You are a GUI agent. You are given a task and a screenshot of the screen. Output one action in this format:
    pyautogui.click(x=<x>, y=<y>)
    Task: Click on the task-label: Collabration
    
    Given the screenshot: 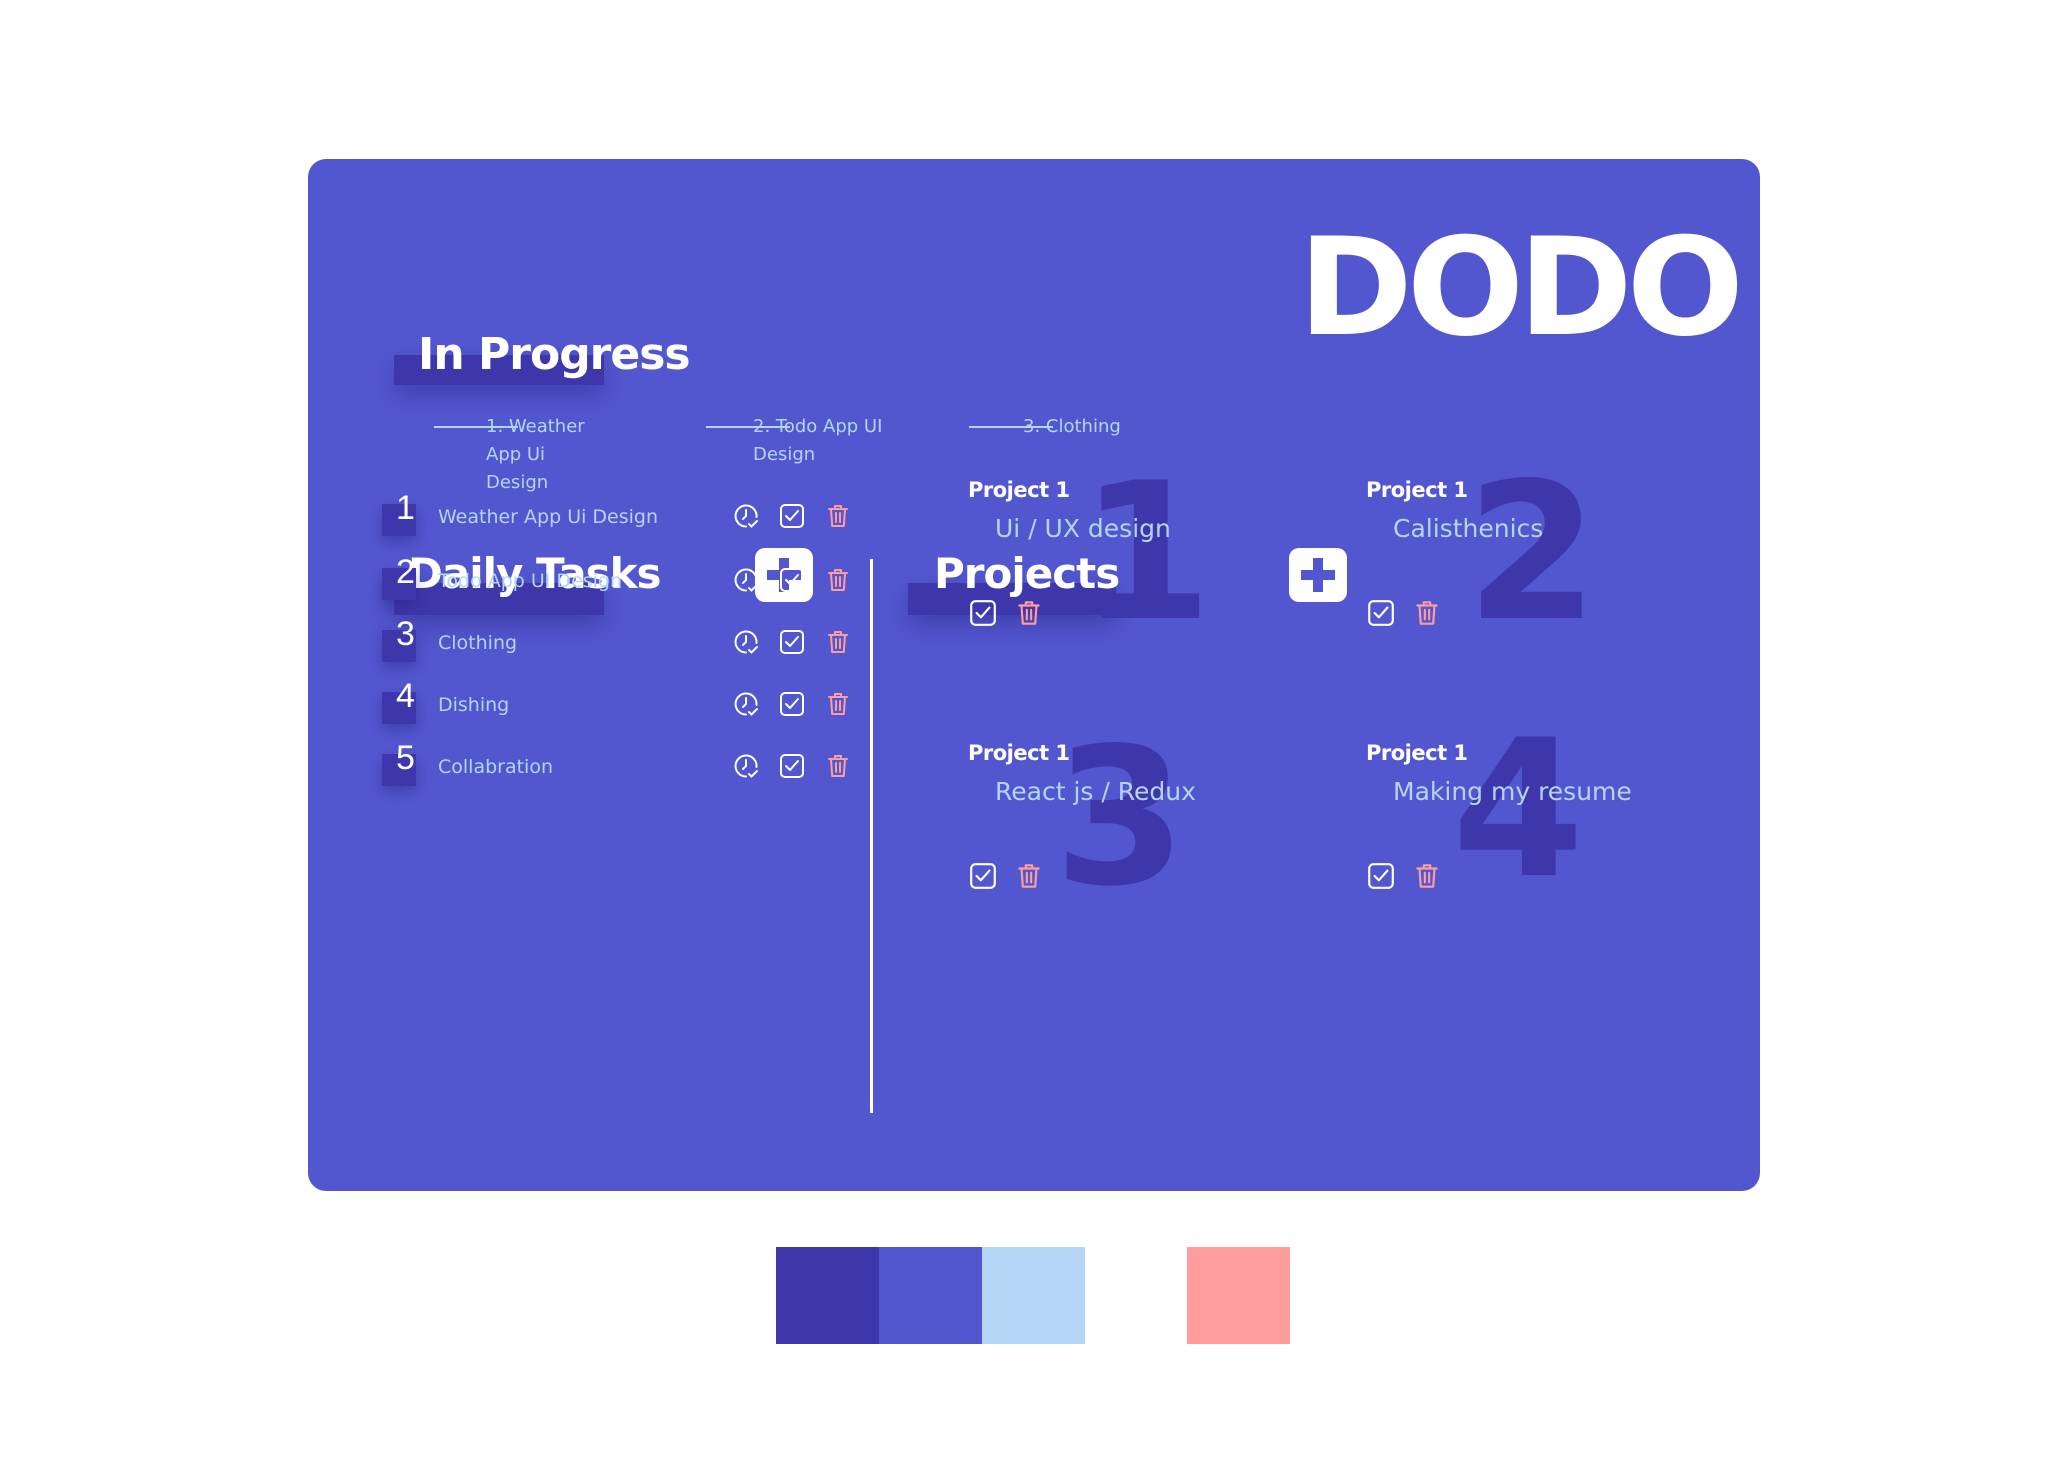 What is the action you would take?
    pyautogui.click(x=496, y=767)
    